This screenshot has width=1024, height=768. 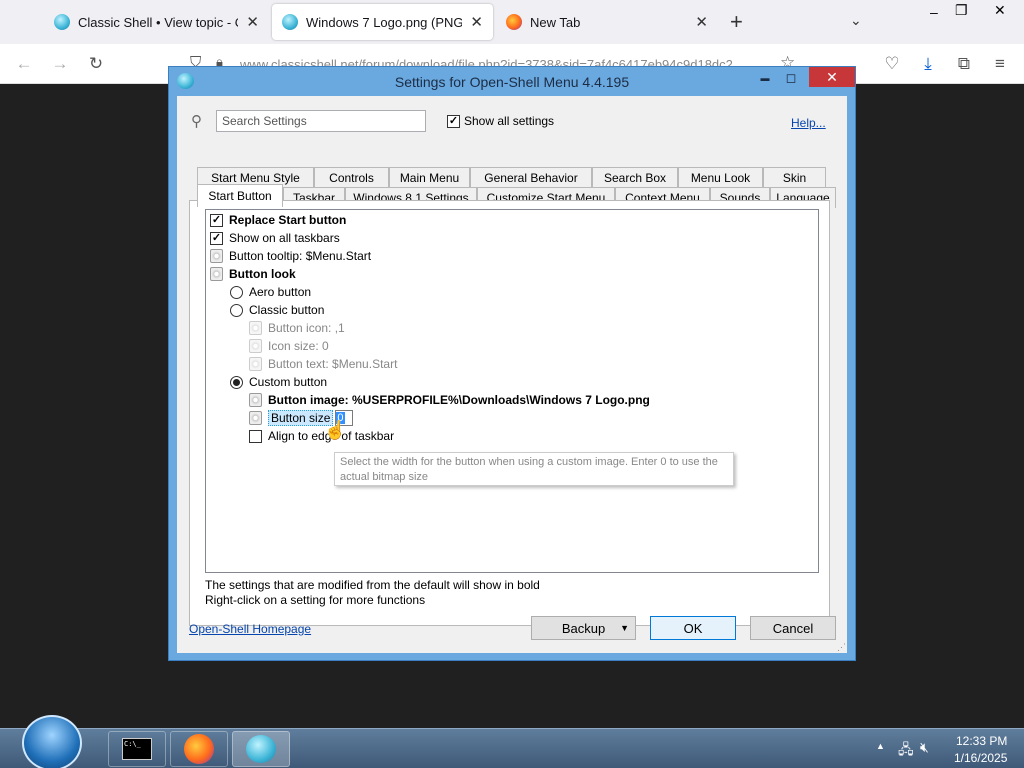 What do you see at coordinates (262, 274) in the screenshot?
I see `setting-label: Button look` at bounding box center [262, 274].